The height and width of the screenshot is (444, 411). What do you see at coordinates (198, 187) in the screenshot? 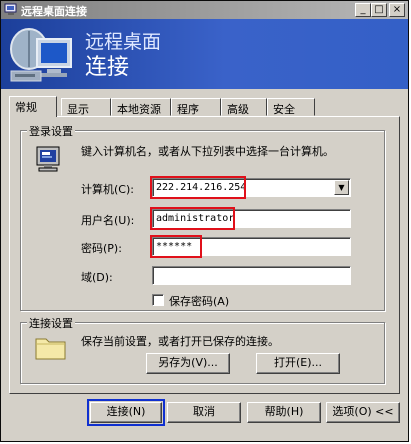
I see `computer-highlight-box` at bounding box center [198, 187].